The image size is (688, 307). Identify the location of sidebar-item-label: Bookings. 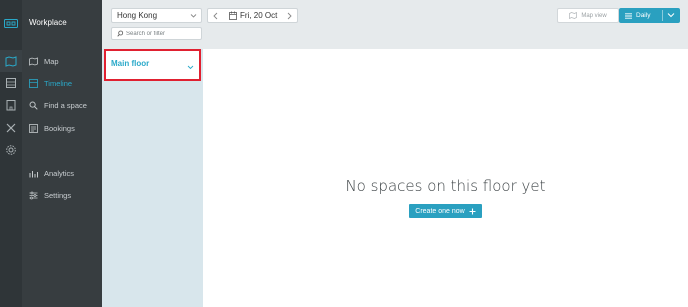
(59, 128).